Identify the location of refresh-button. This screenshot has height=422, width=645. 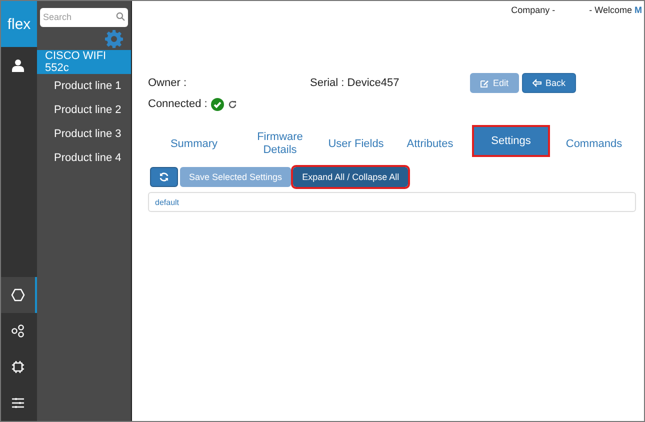
(164, 177).